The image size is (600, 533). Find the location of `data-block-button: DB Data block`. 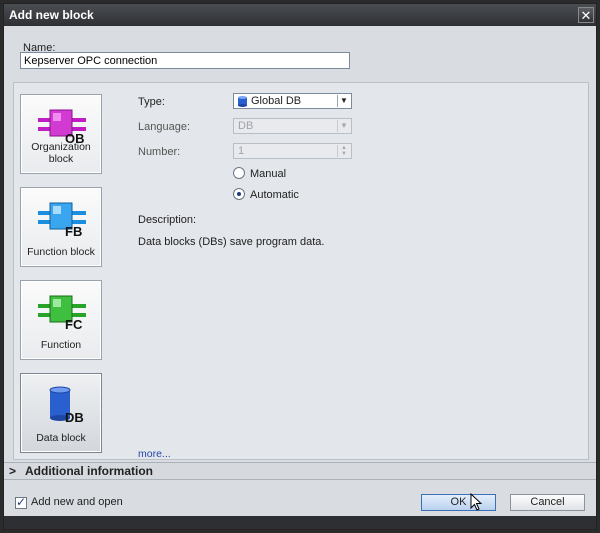

data-block-button: DB Data block is located at coordinates (61, 413).